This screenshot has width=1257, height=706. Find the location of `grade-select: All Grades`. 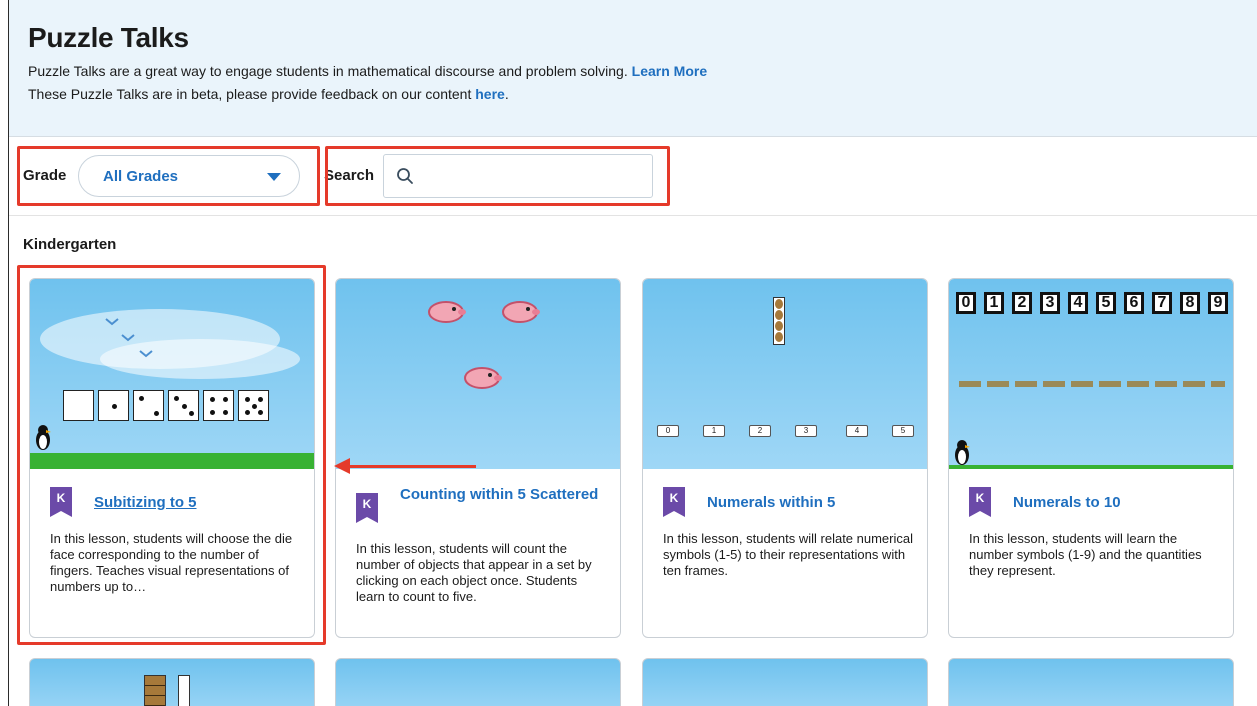

grade-select: All Grades is located at coordinates (189, 176).